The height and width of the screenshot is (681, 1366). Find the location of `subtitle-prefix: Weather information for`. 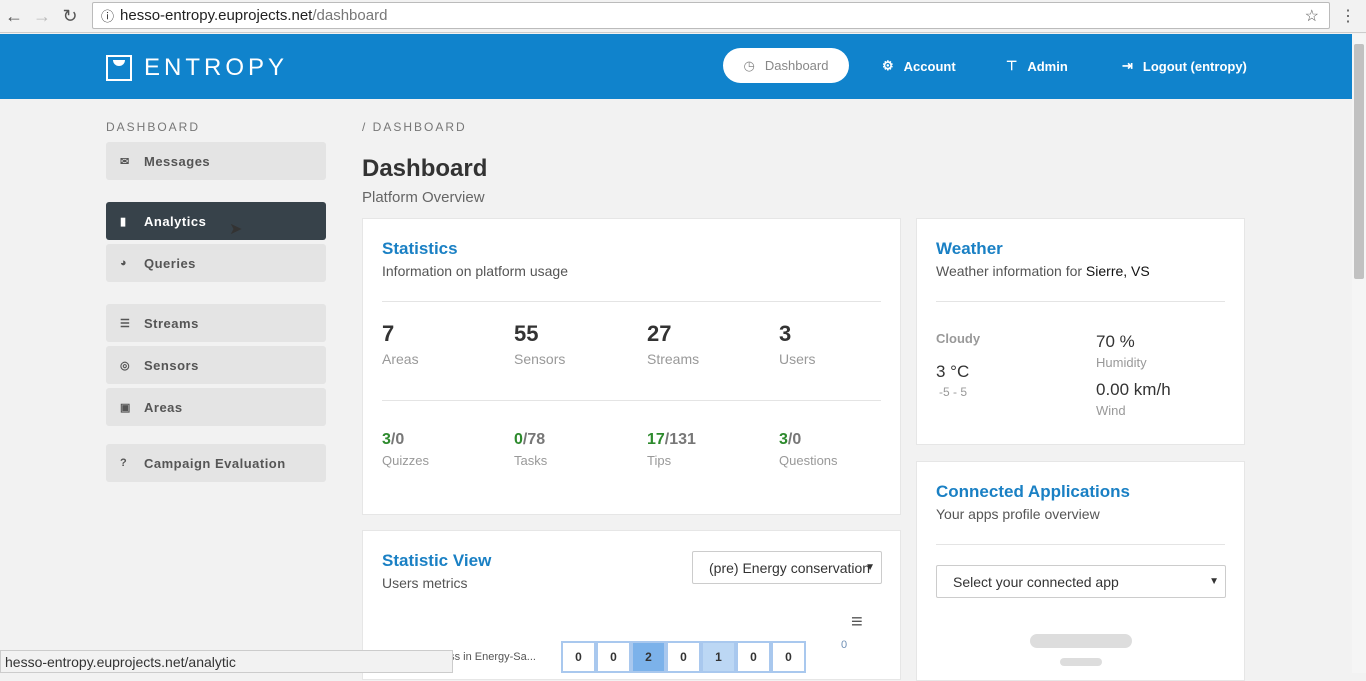

subtitle-prefix: Weather information for is located at coordinates (1011, 271).